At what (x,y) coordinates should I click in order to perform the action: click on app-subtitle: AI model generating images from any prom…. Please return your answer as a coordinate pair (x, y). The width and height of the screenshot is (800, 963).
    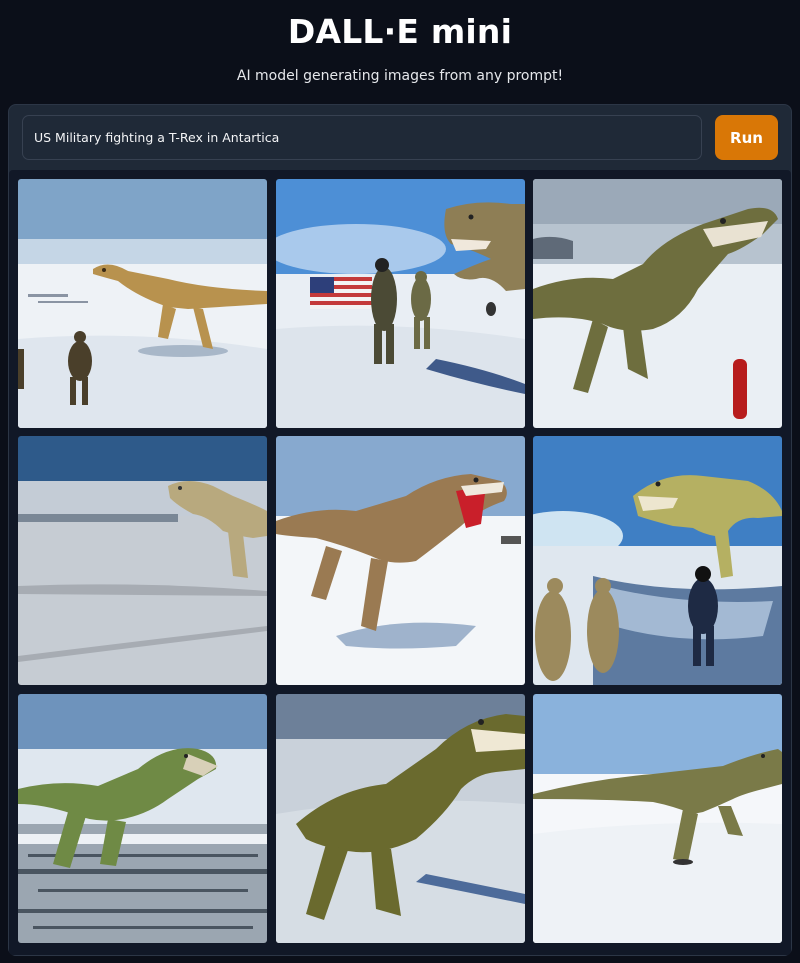
    Looking at the image, I should click on (400, 76).